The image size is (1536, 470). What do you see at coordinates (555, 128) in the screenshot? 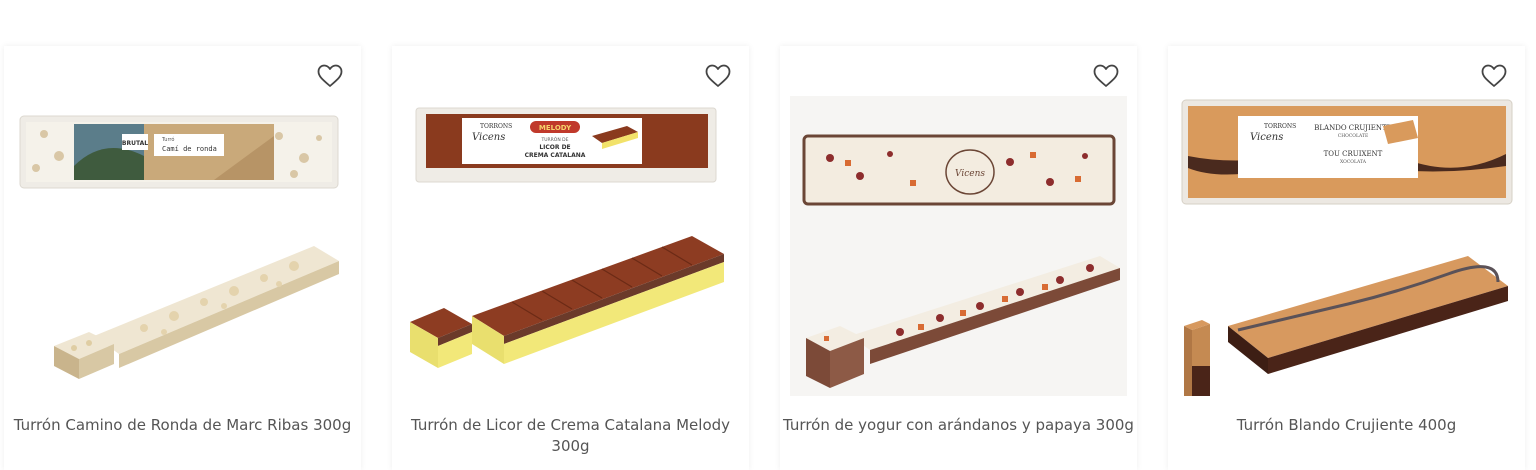
I see `package-logo-text: MELODY` at bounding box center [555, 128].